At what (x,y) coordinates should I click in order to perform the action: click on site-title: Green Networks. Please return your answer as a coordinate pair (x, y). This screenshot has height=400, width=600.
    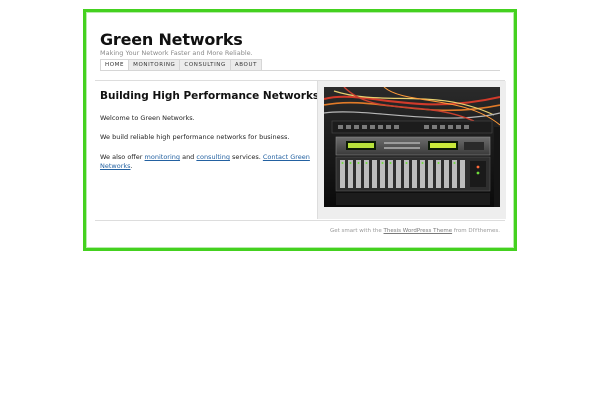
    Looking at the image, I should click on (171, 39).